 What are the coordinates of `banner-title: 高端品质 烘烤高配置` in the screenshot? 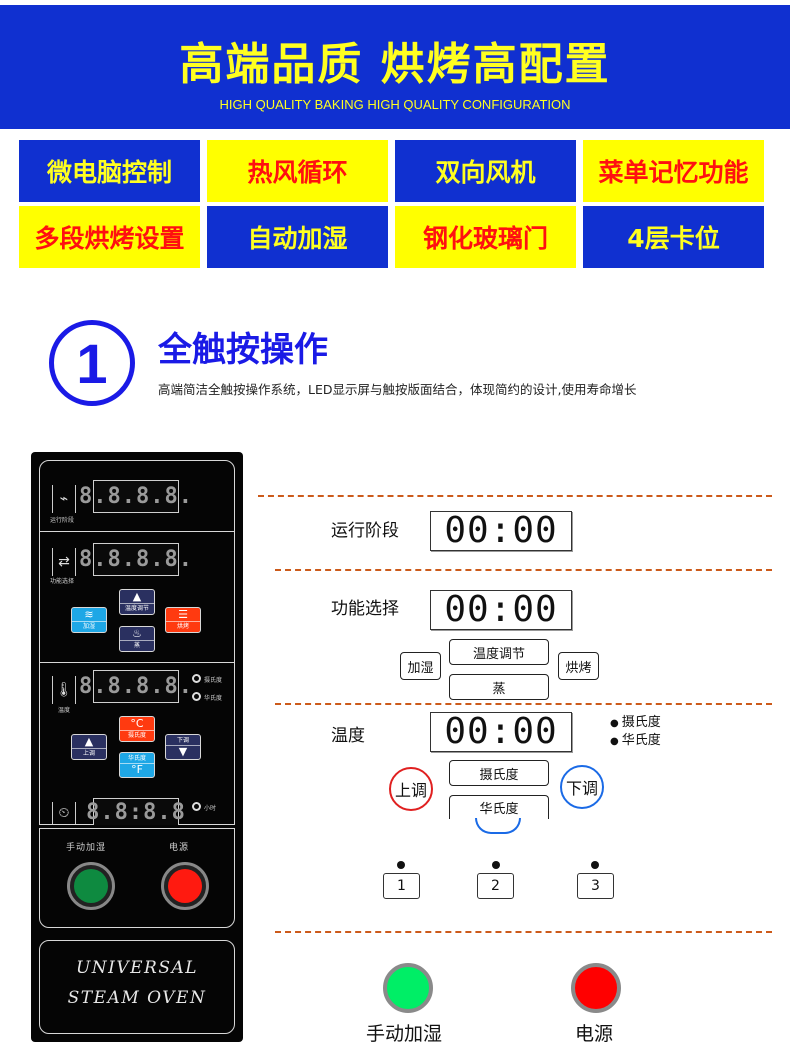 It's located at (395, 64).